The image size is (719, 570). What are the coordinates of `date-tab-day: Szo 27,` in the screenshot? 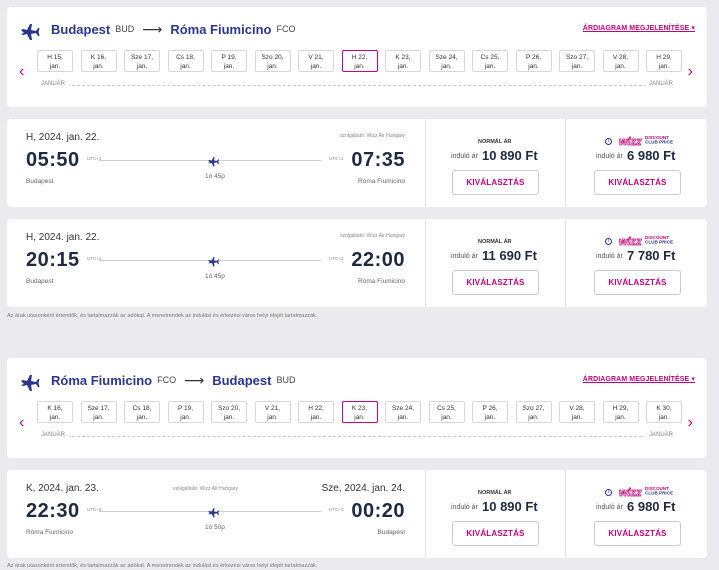 It's located at (577, 57).